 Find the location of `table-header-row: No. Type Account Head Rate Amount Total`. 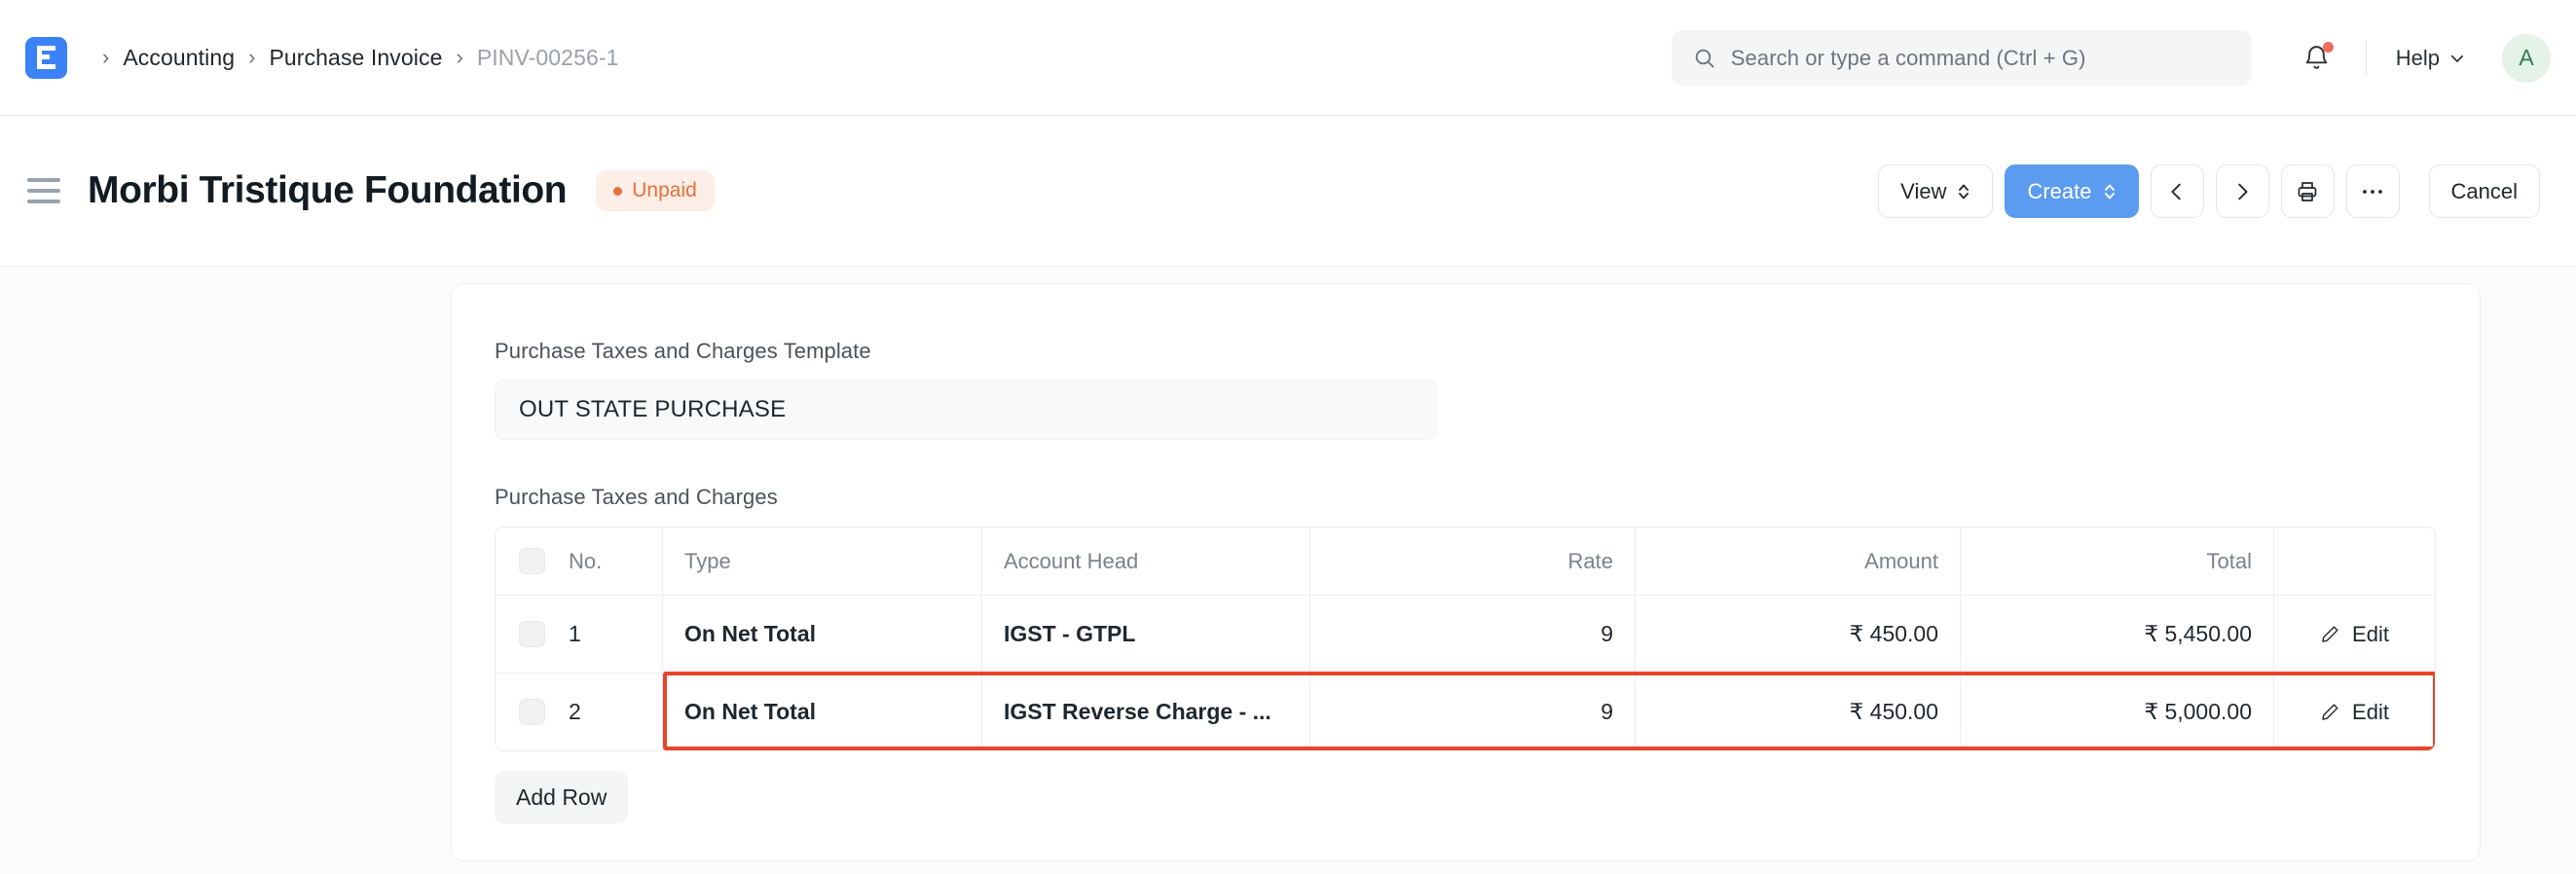

table-header-row: No. Type Account Head Rate Amount Total is located at coordinates (1465, 561).